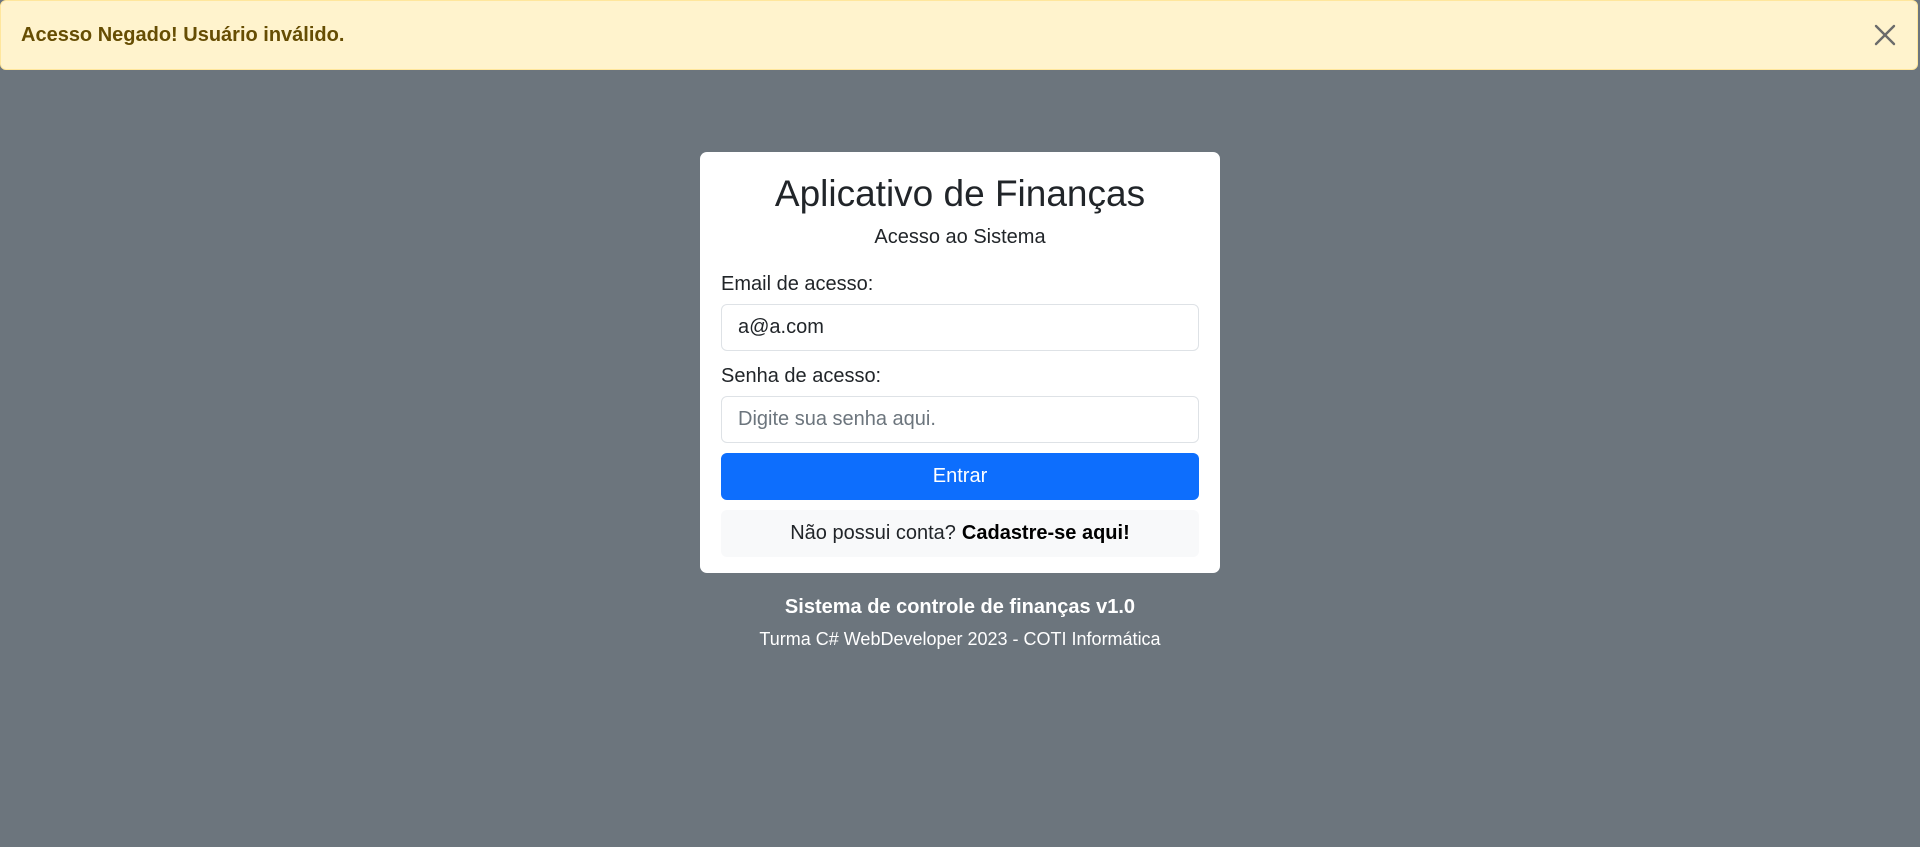 The height and width of the screenshot is (847, 1920). Describe the element at coordinates (960, 237) in the screenshot. I see `login-subtitle: Acesso ao Sistema` at that location.